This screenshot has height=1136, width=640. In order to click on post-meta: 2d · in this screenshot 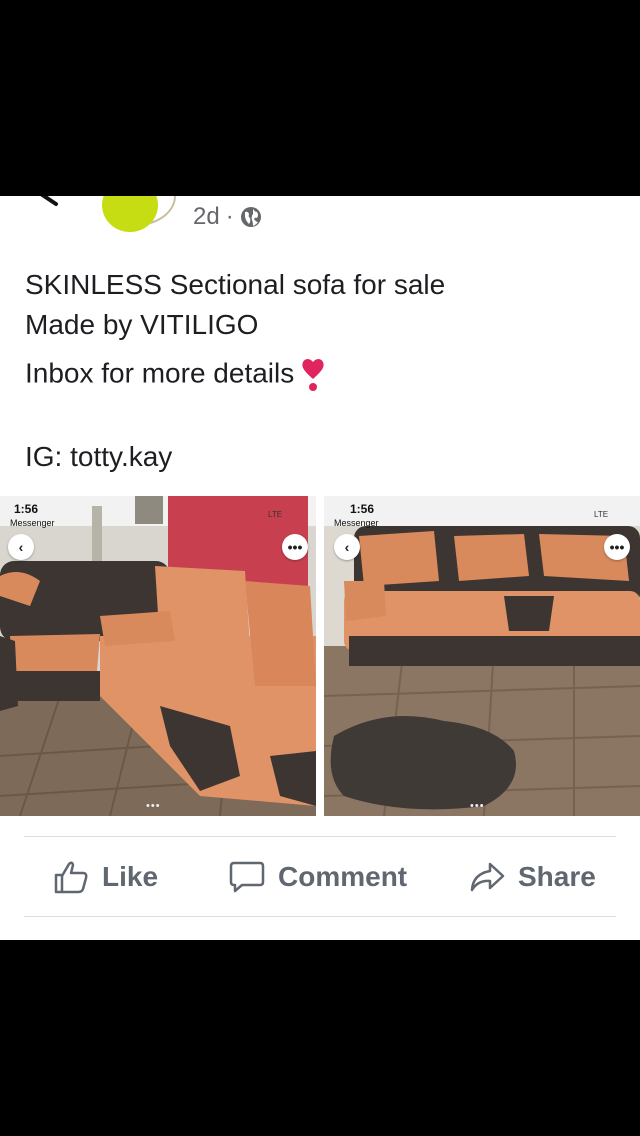, I will do `click(227, 217)`.